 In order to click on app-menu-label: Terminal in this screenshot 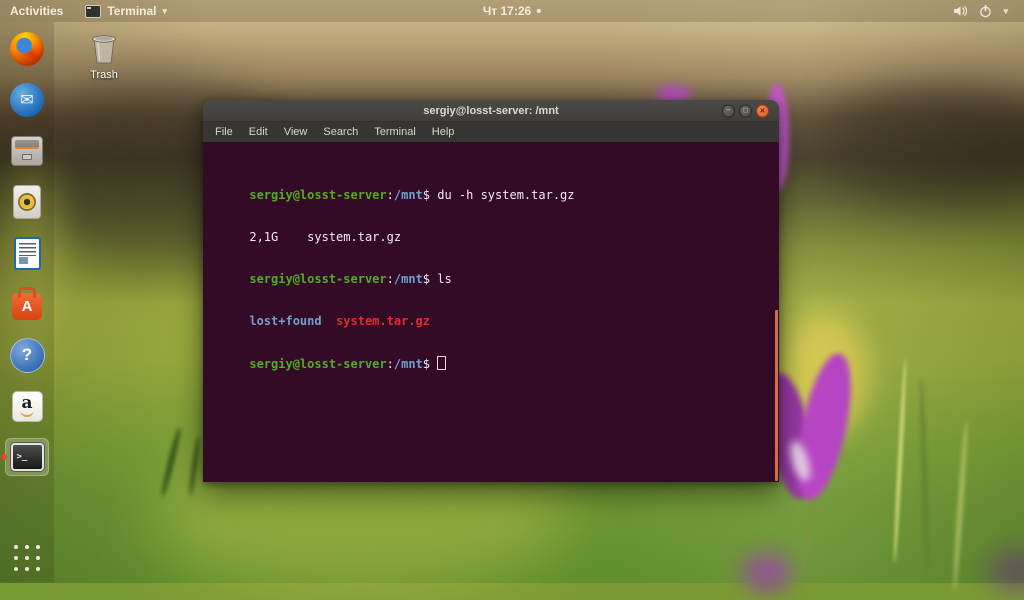, I will do `click(132, 11)`.